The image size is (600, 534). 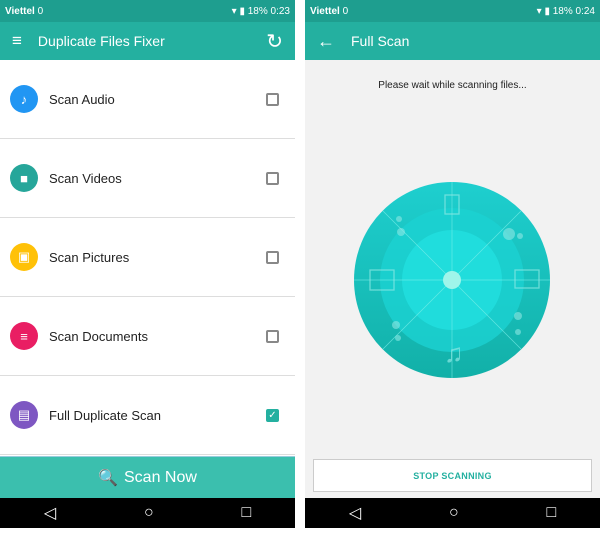 I want to click on scan-option-item: ▤ Full Duplicate Scan ✓, so click(x=147, y=415).